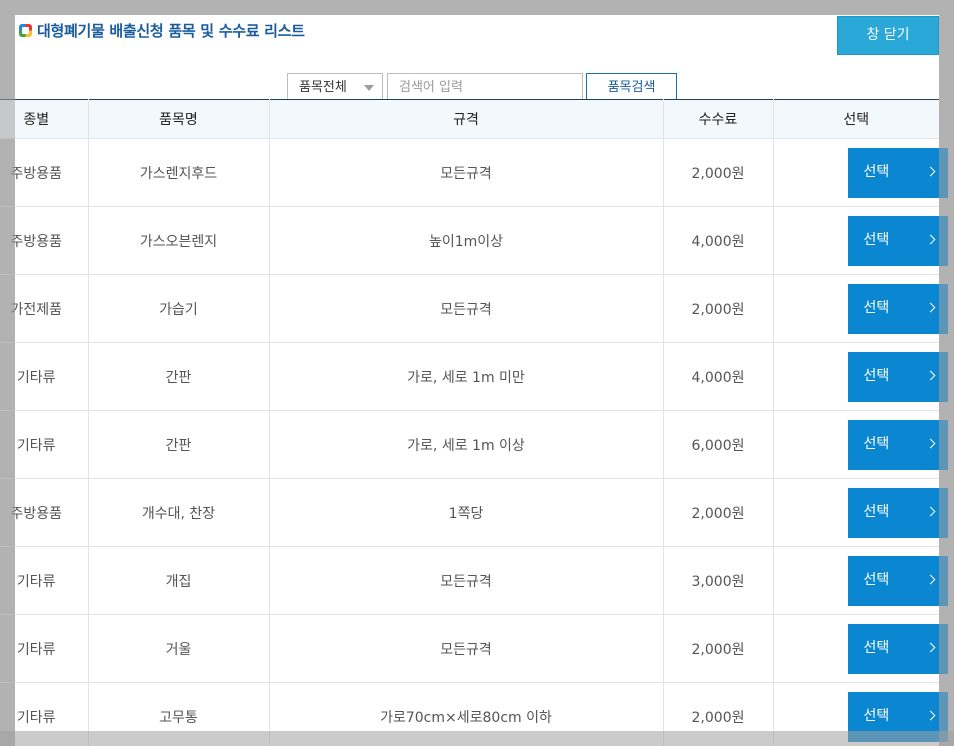 This screenshot has height=746, width=954. I want to click on table-row: 주방용품 가스렌지후드 모든규격 2,000원 선택, so click(474, 172).